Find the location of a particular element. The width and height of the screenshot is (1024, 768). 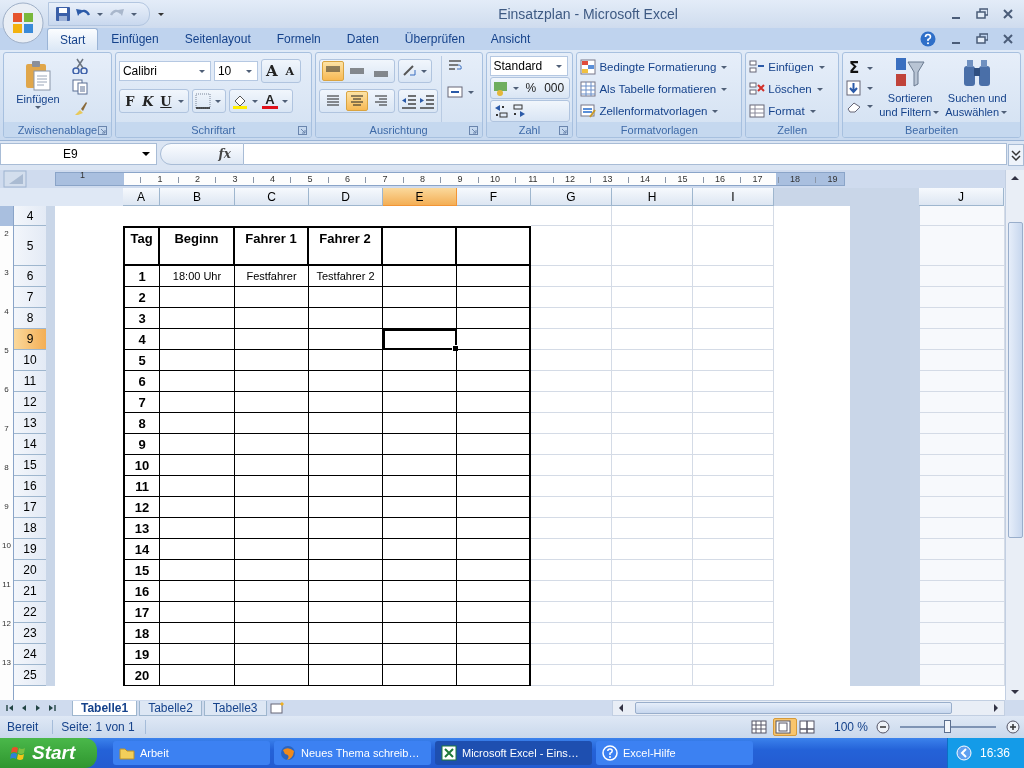

scroll-up-icon is located at coordinates (1015, 178).